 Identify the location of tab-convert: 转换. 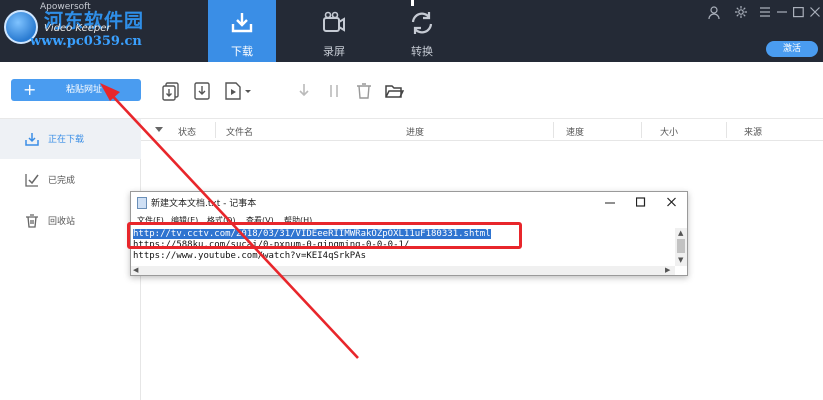
(422, 31).